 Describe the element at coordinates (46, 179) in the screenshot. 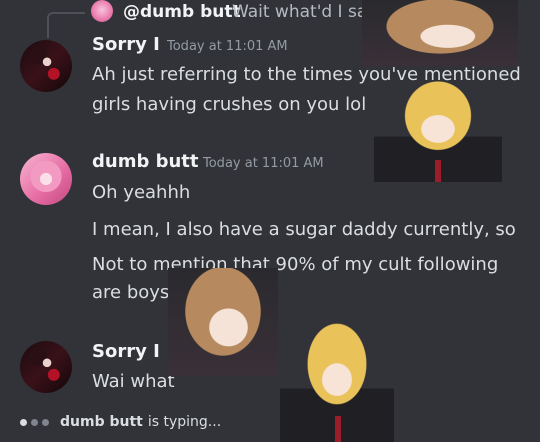

I see `avatar-dumb-butt` at that location.